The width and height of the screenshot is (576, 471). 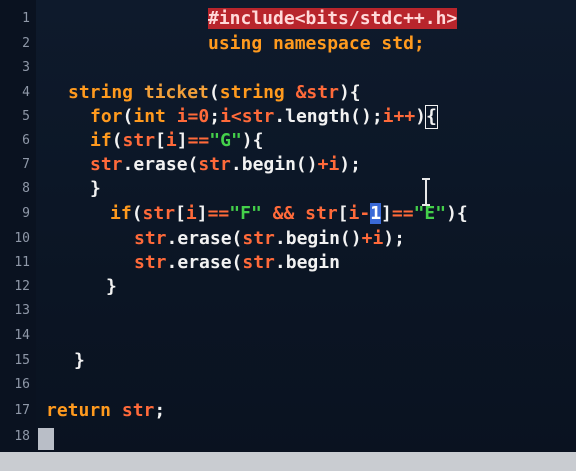 I want to click on code-token: [, so click(x=343, y=213).